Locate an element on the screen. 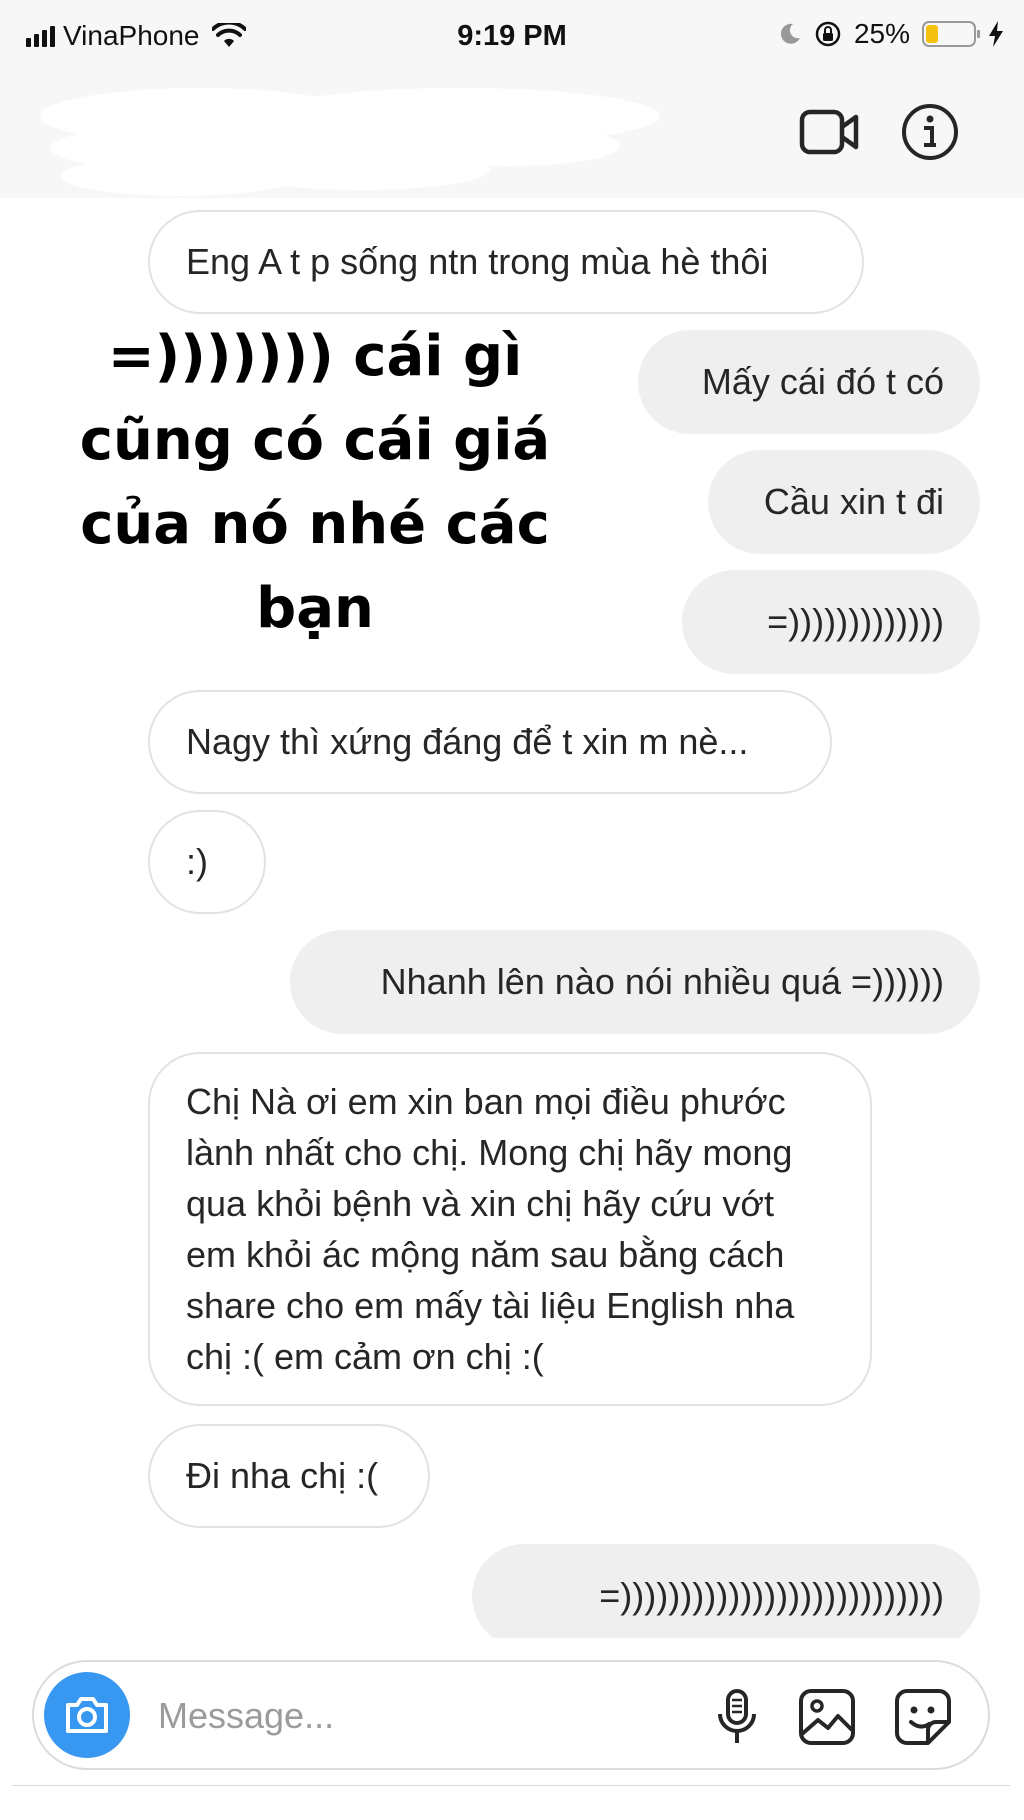  microphone-button is located at coordinates (737, 1717).